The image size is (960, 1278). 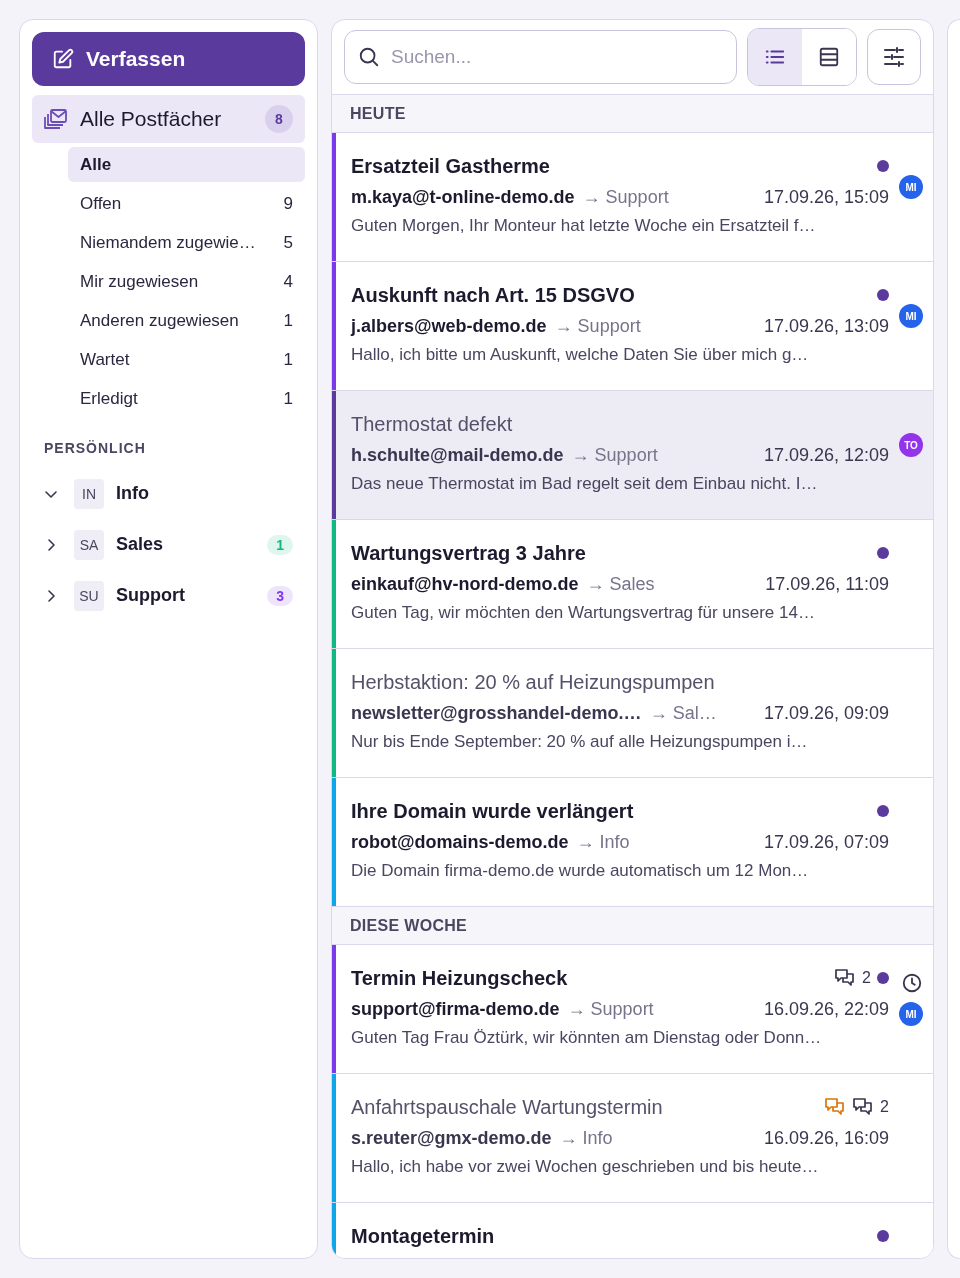 I want to click on message-date: 16.09.26, 22:09, so click(x=826, y=1009).